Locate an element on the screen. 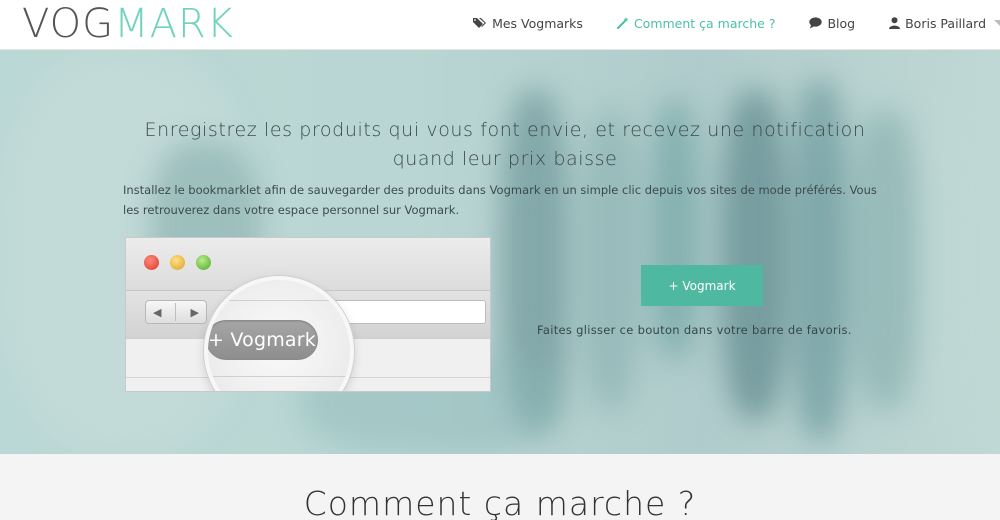  nav-item-comment-ca-marche: Comment ça marche ? is located at coordinates (696, 23).